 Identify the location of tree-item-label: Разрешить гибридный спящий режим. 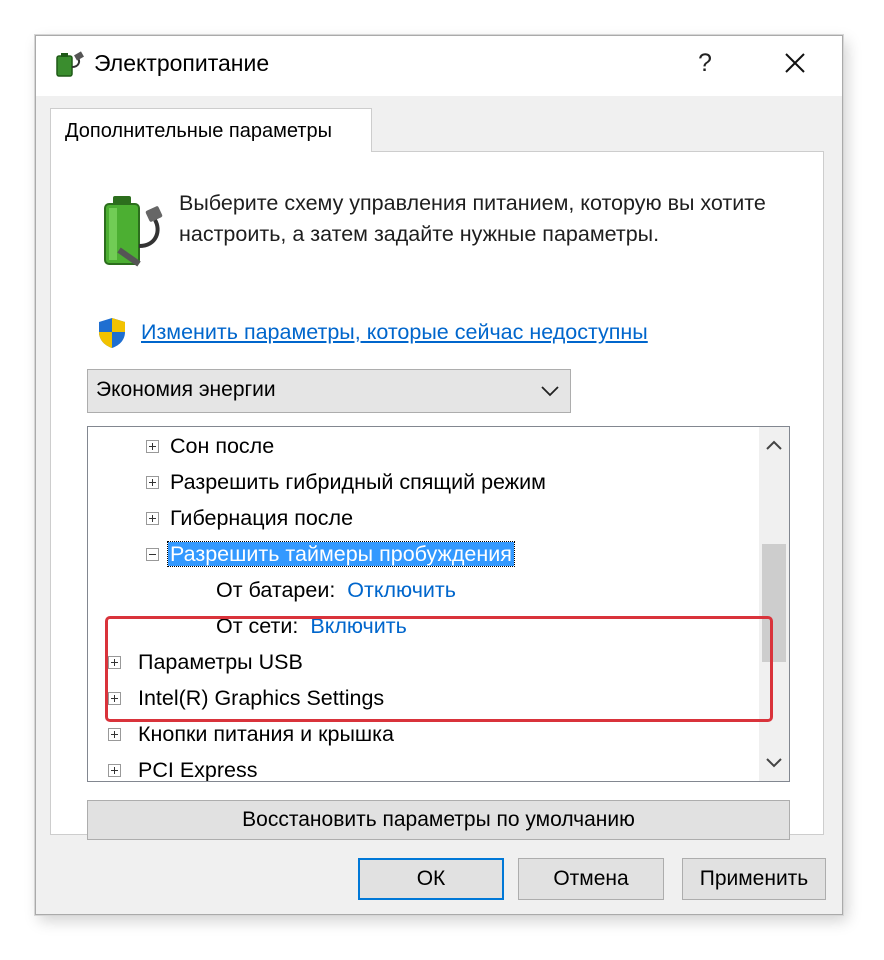
(358, 482).